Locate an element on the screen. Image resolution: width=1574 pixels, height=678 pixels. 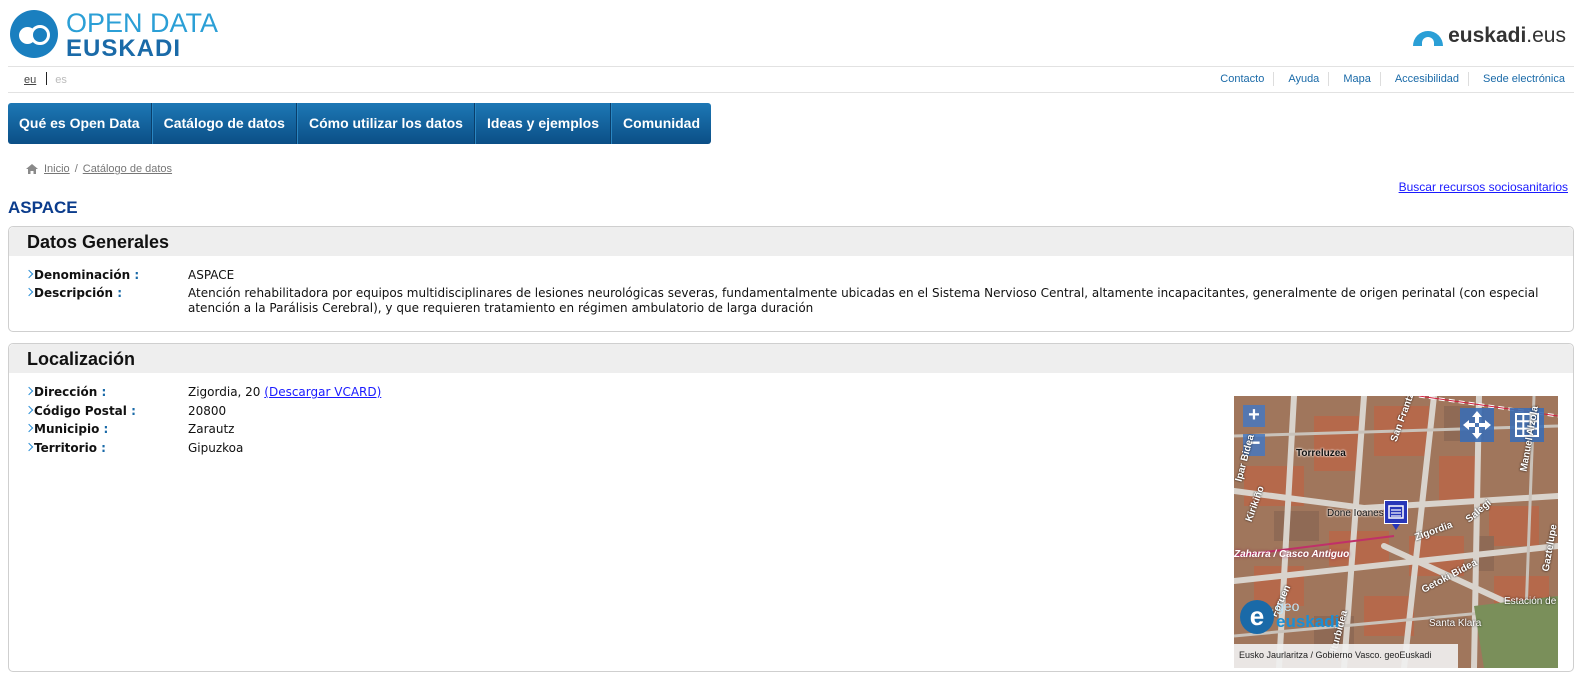
denominacion-label: Denominación is located at coordinates (82, 275).